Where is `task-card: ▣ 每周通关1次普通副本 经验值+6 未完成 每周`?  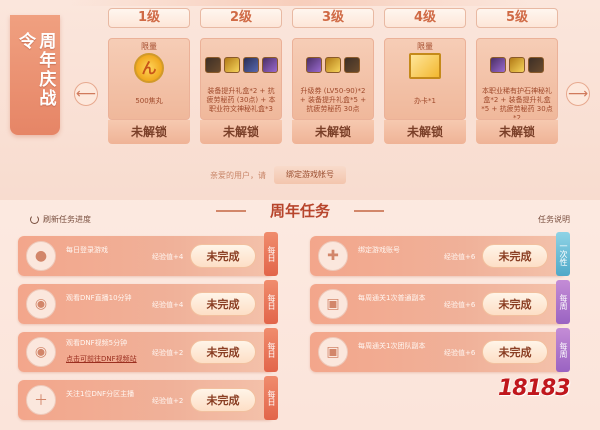
task-card: ▣ 每周通关1次普通副本 经验值+6 未完成 每周 is located at coordinates (440, 302).